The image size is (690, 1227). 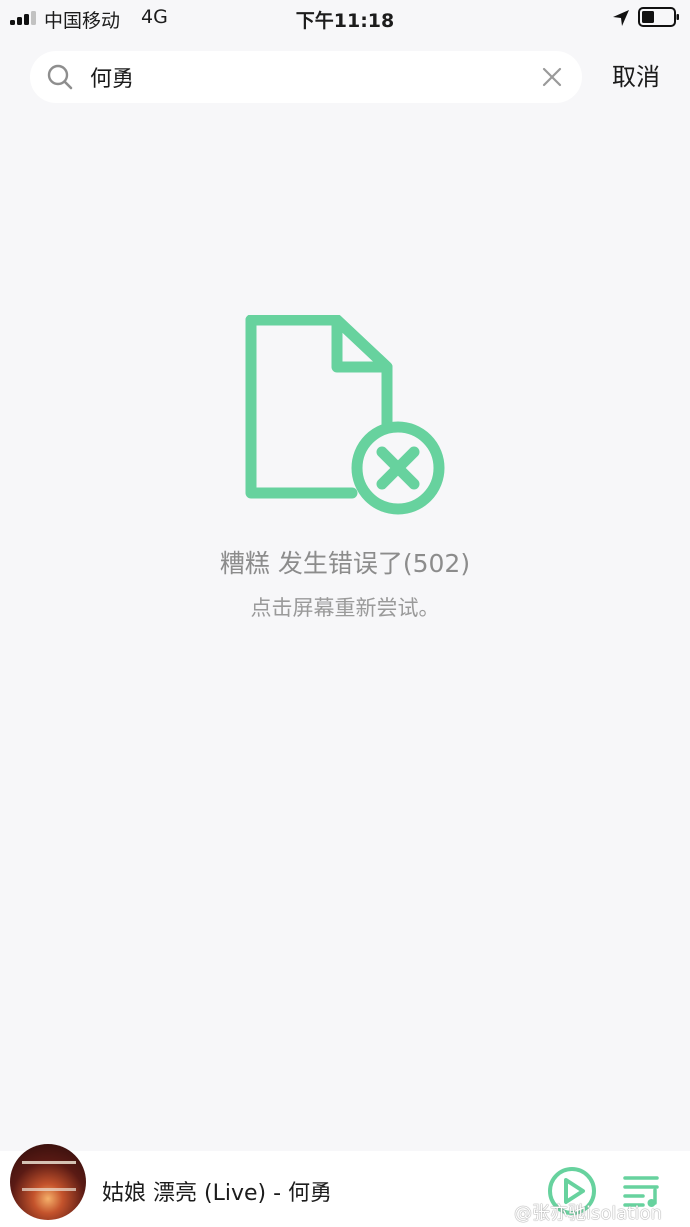 What do you see at coordinates (621, 18) in the screenshot?
I see `location-arrow-icon` at bounding box center [621, 18].